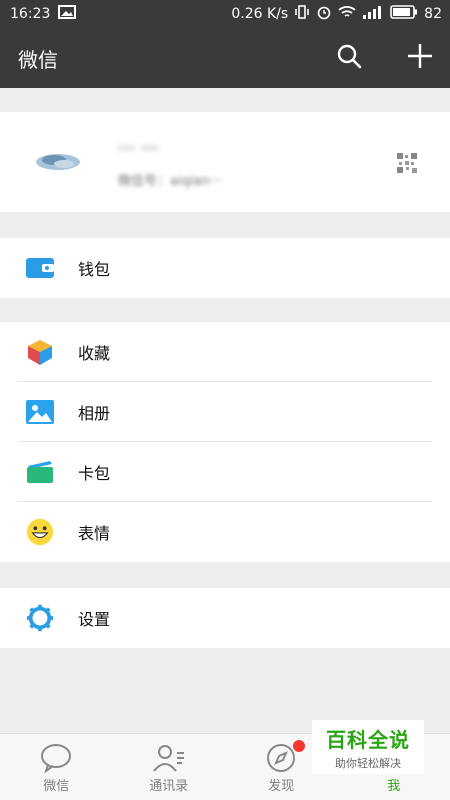 The image size is (450, 800). I want to click on network-speed: 0.26 K/s, so click(260, 14).